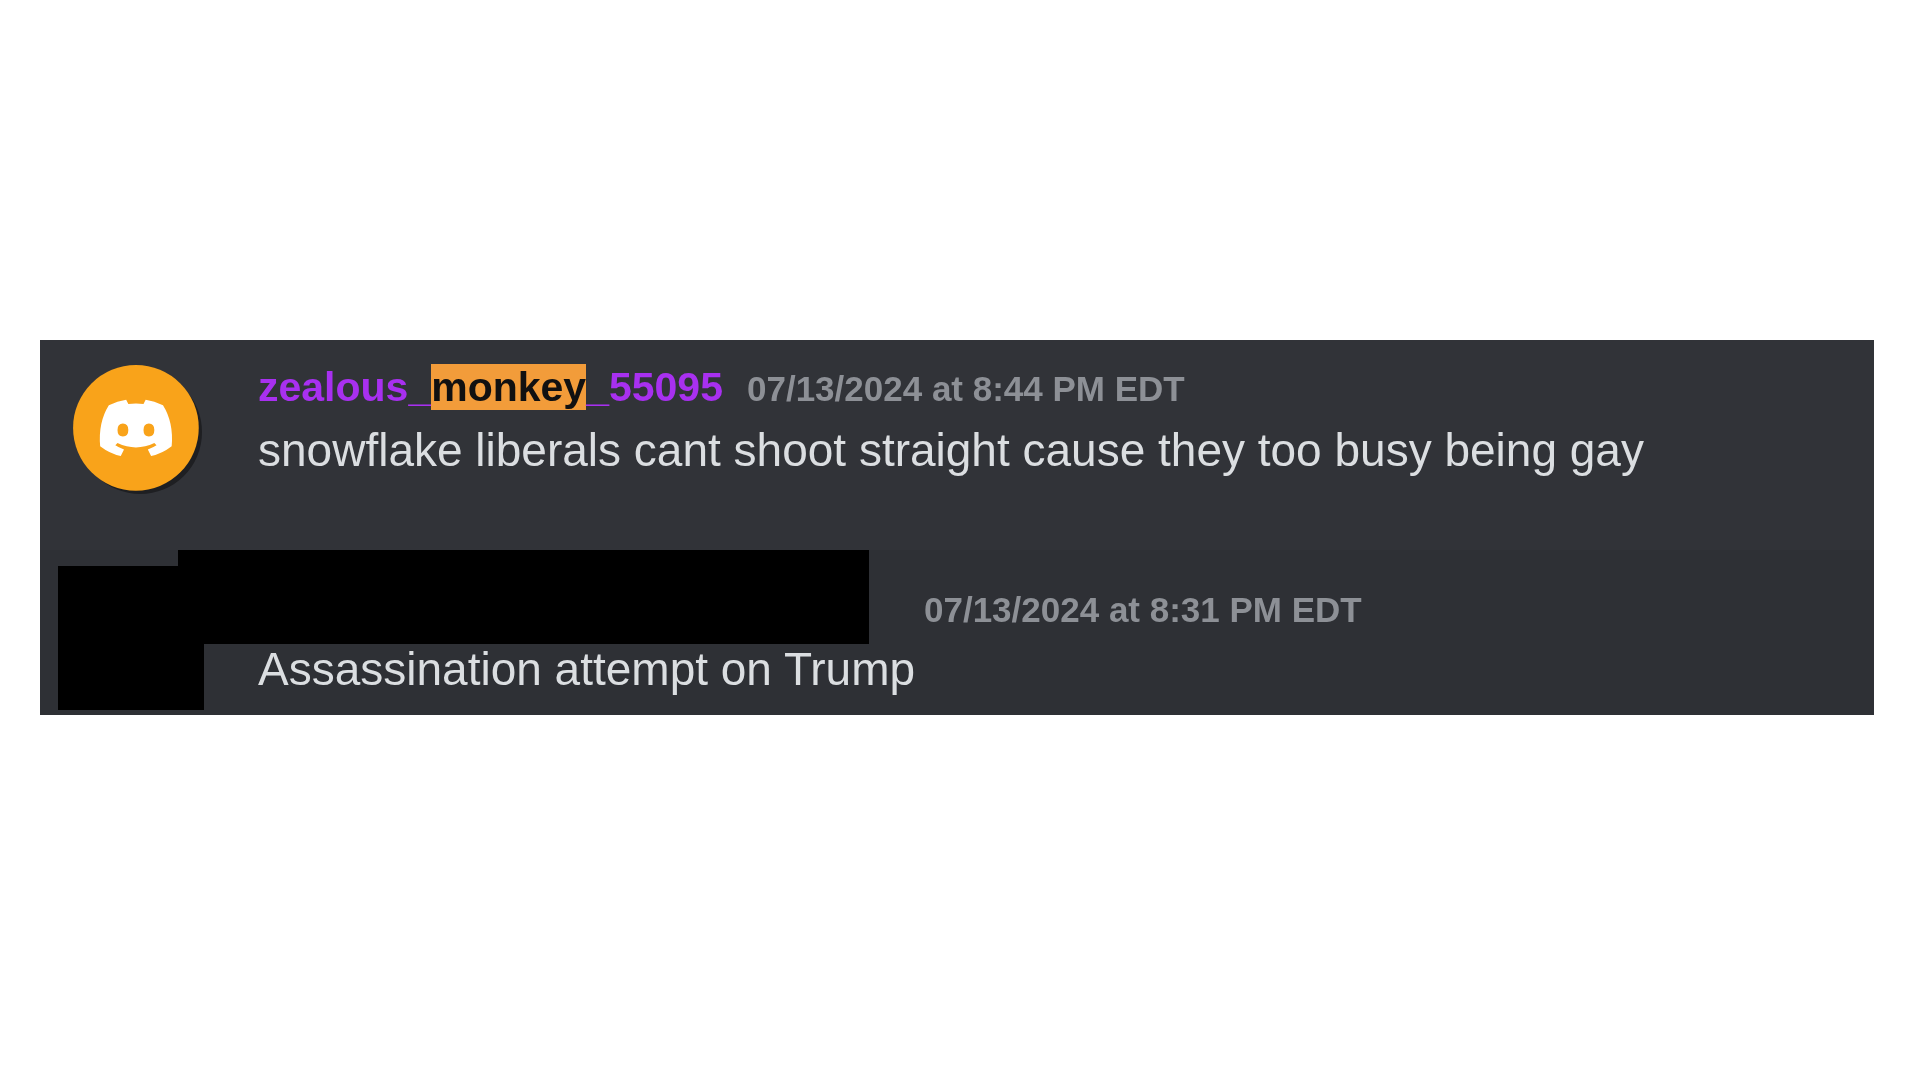  I want to click on timestamp: 07/13/2024 at 8:44 PM EDT, so click(966, 389).